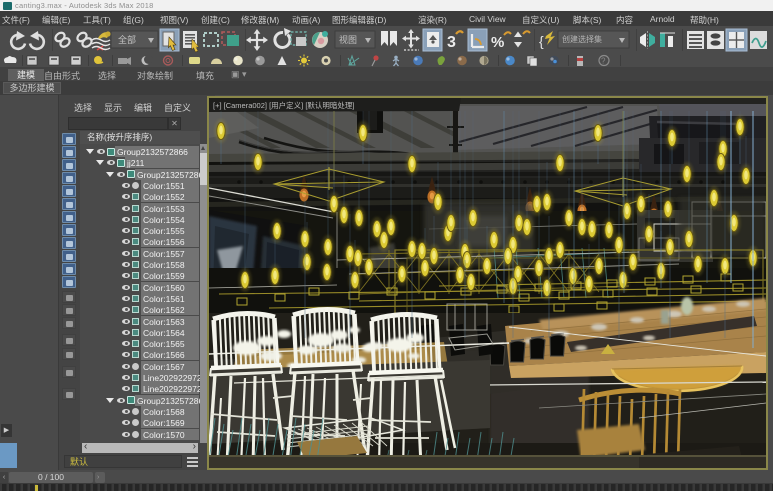 The image size is (773, 491). What do you see at coordinates (582, 39) in the screenshot?
I see `svg-text: 创建选择集` at bounding box center [582, 39].